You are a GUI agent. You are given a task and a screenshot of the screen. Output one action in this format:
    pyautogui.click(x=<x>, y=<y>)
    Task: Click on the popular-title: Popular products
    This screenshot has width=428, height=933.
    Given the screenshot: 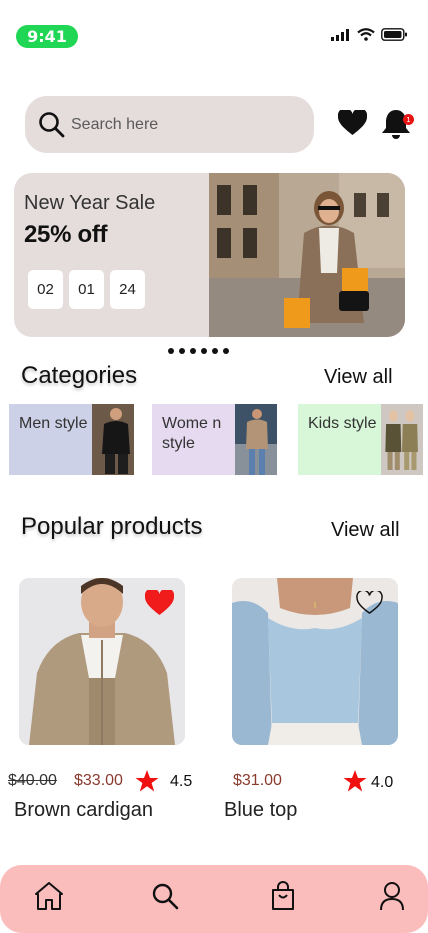 What is the action you would take?
    pyautogui.click(x=112, y=526)
    